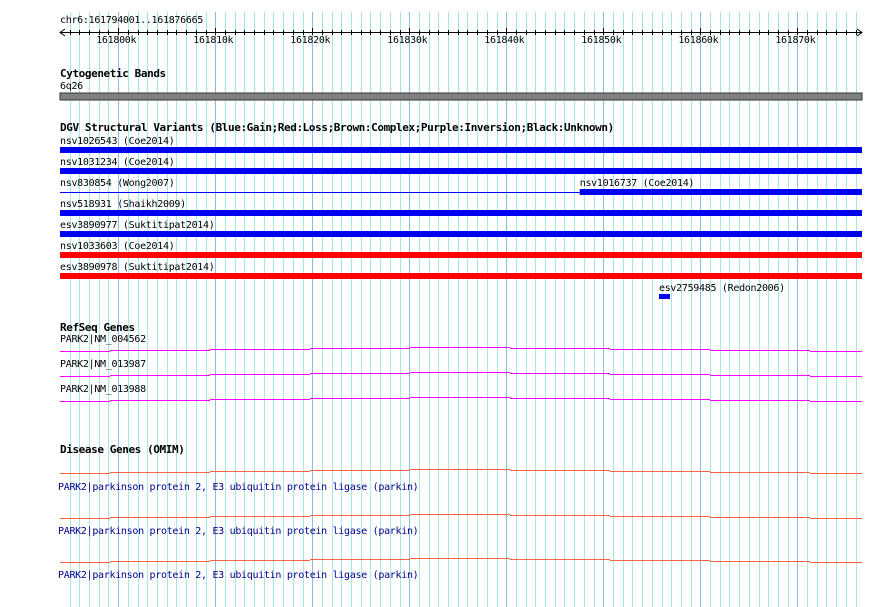  What do you see at coordinates (137, 225) in the screenshot?
I see `variant-label: esv3890977 (Suktitipat2014)` at bounding box center [137, 225].